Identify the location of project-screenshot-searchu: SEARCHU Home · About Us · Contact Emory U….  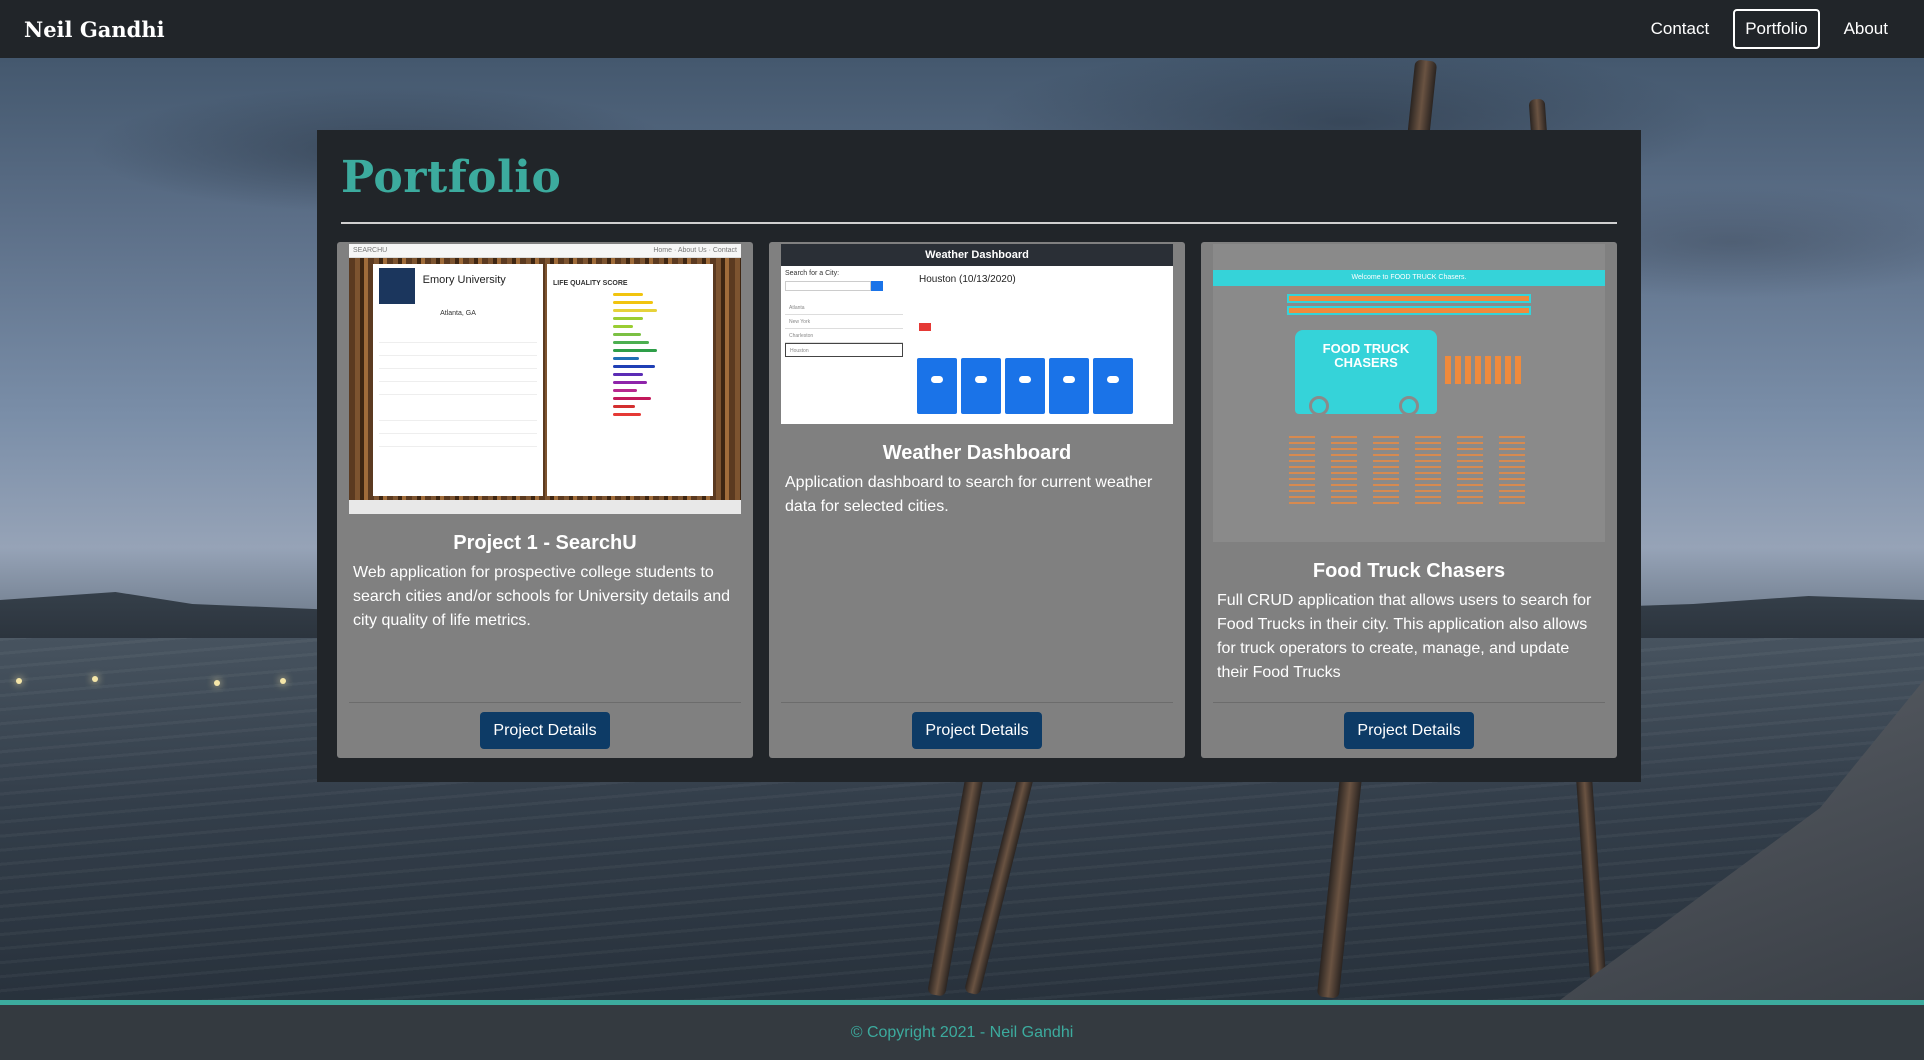
(545, 379).